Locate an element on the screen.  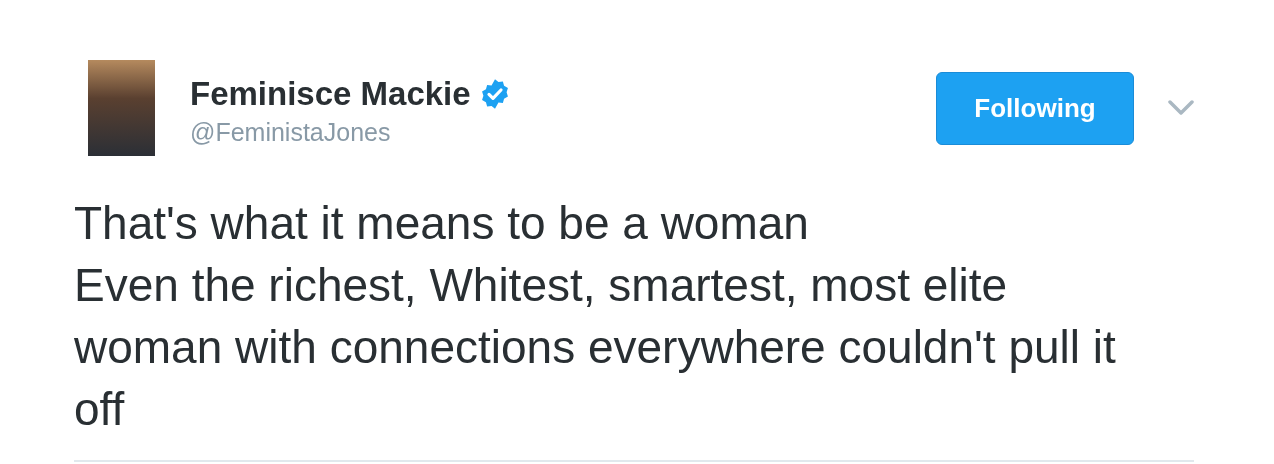
following-button: Following is located at coordinates (1035, 108).